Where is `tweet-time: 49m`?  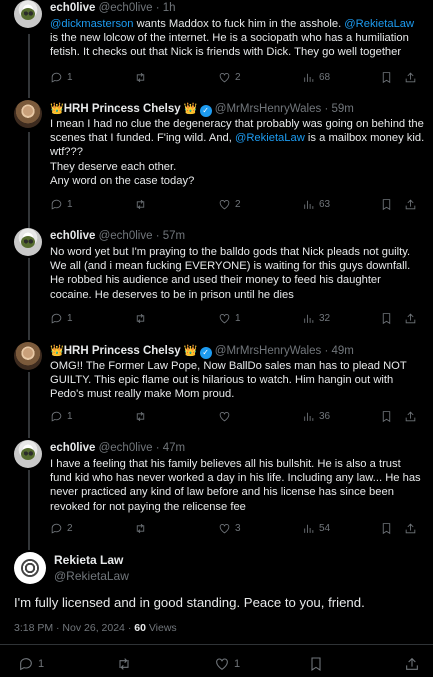
tweet-time: 49m is located at coordinates (342, 351).